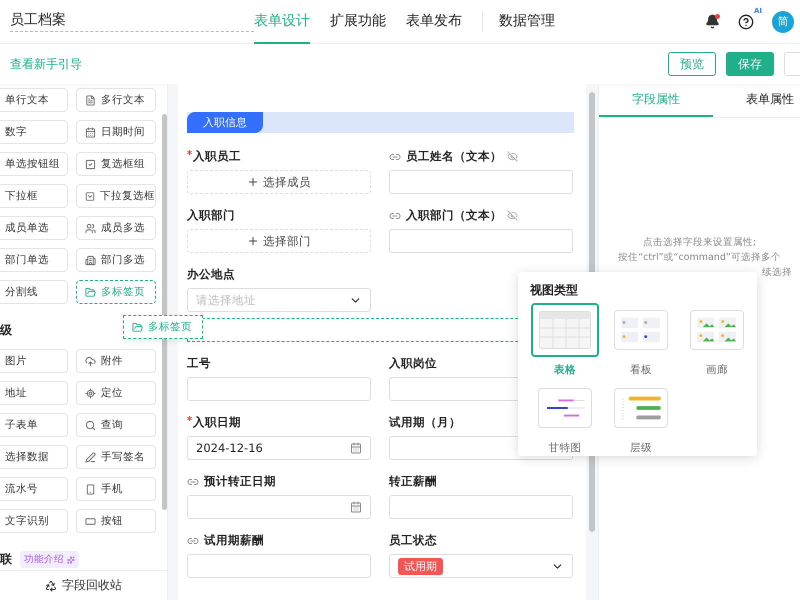 This screenshot has height=600, width=800. I want to click on field-label: 试用期薪酬, so click(234, 540).